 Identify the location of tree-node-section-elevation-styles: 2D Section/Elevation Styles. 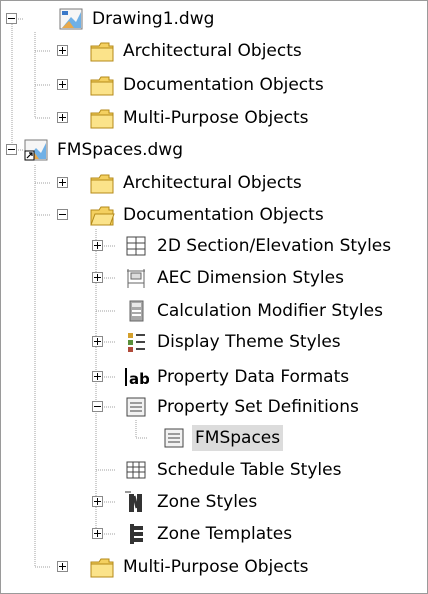
(258, 246).